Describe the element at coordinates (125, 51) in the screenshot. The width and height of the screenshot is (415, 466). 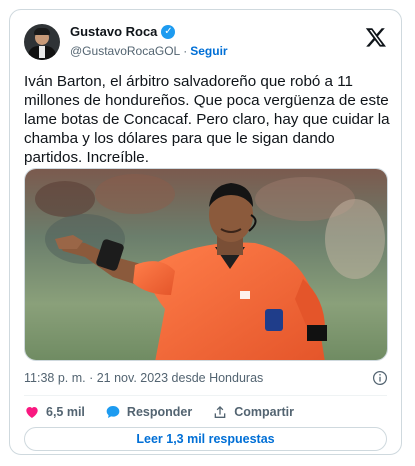
I see `author-handle: @GustavoRocaGOL` at that location.